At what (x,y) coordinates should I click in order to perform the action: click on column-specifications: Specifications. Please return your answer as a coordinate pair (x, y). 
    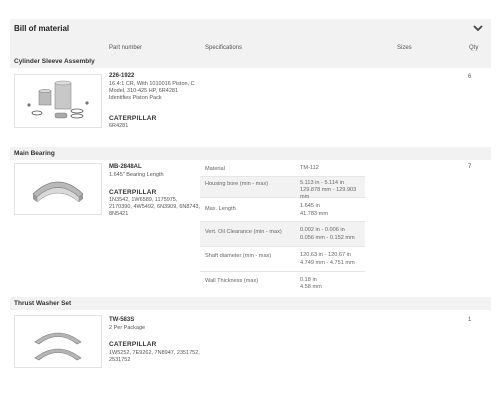
    Looking at the image, I should click on (224, 48).